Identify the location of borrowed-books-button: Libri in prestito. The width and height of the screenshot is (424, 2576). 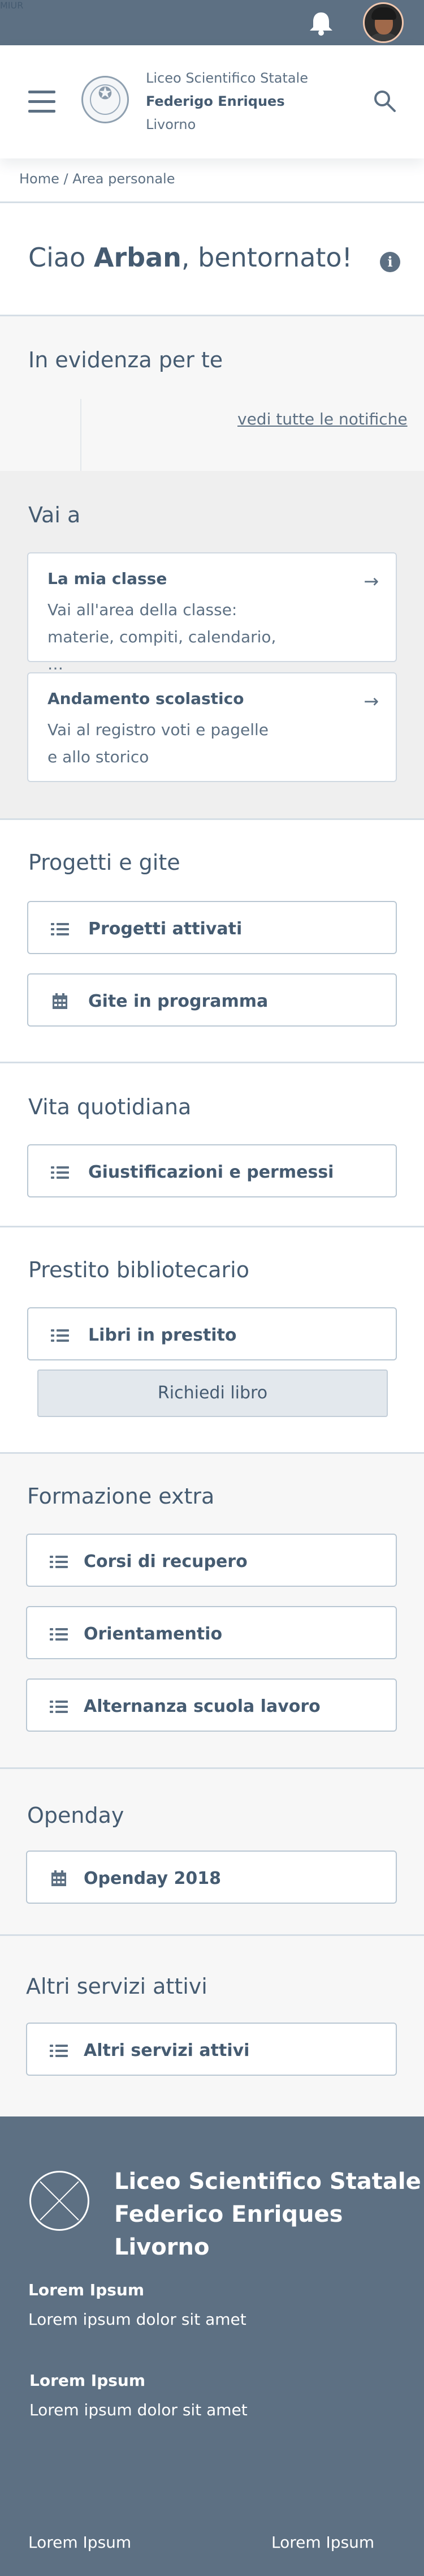
(212, 1333).